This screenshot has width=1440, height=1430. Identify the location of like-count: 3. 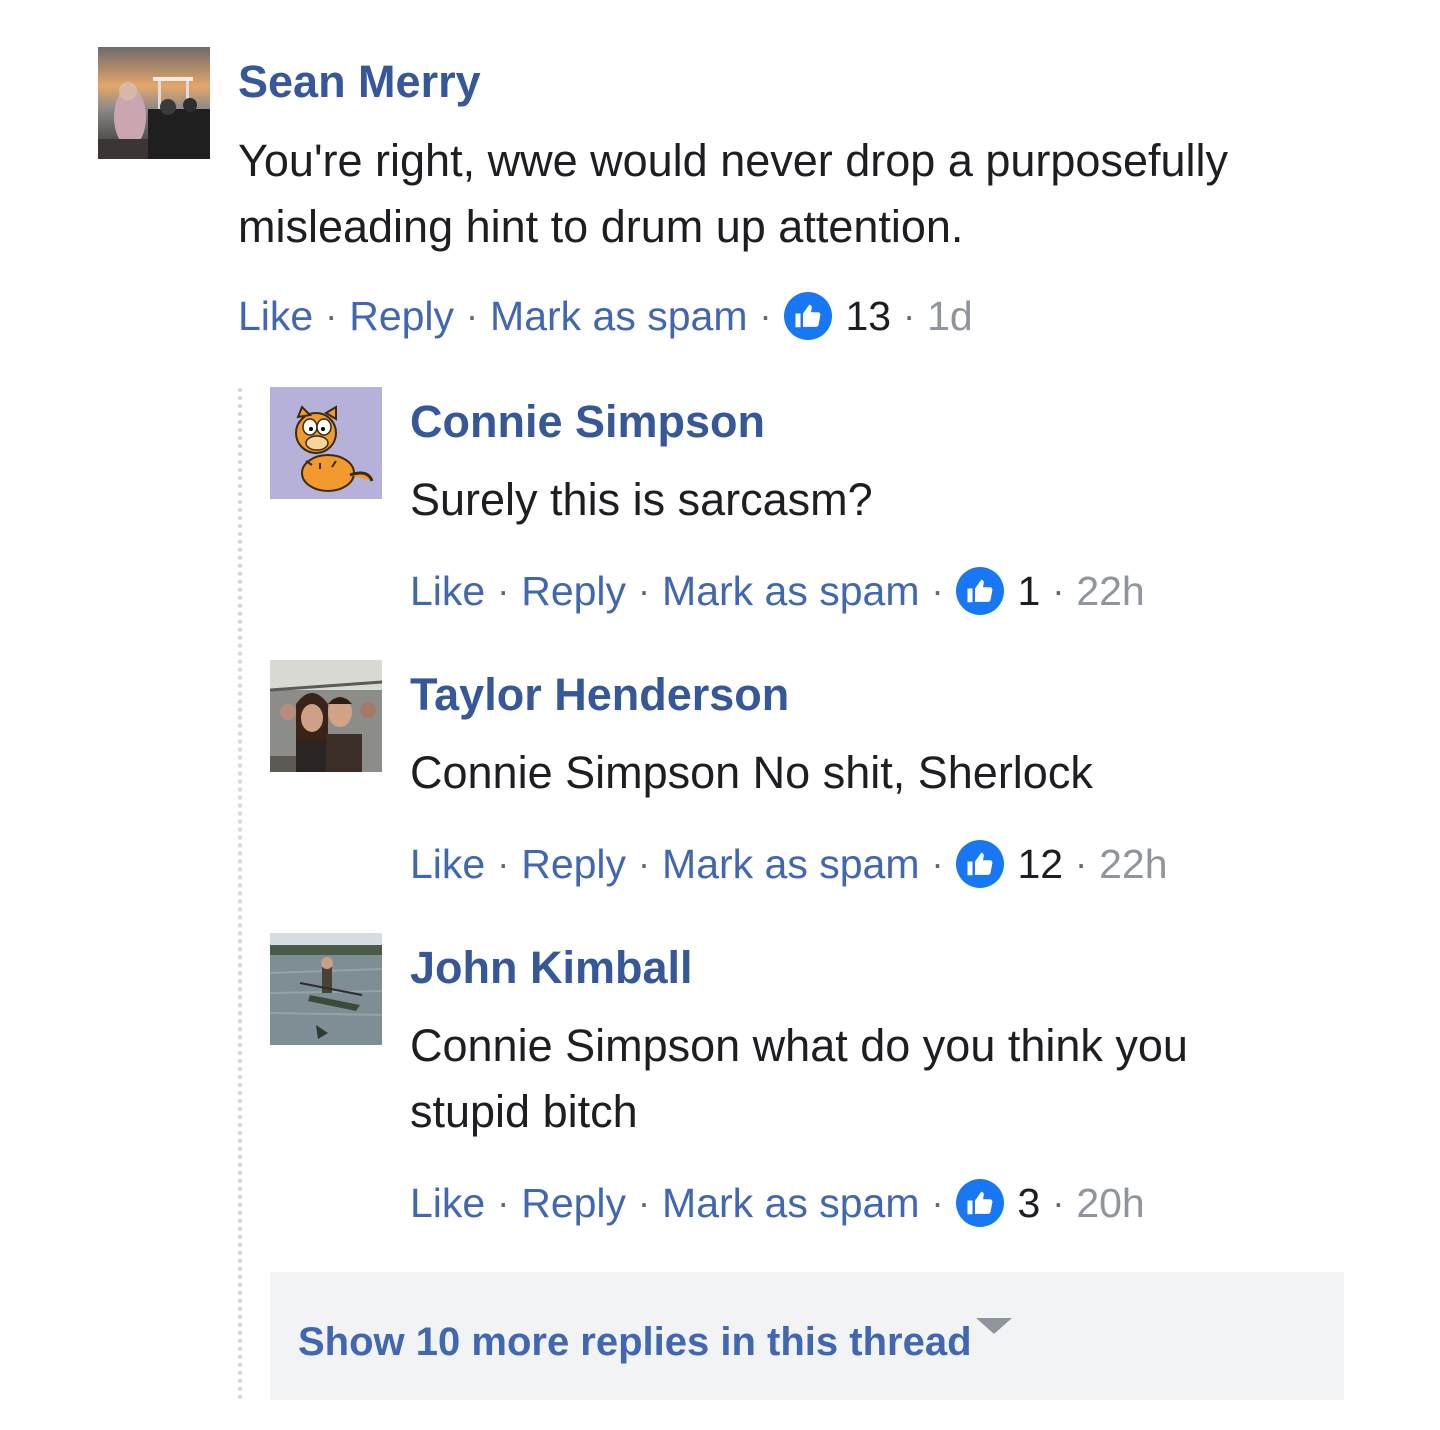
(1029, 1203).